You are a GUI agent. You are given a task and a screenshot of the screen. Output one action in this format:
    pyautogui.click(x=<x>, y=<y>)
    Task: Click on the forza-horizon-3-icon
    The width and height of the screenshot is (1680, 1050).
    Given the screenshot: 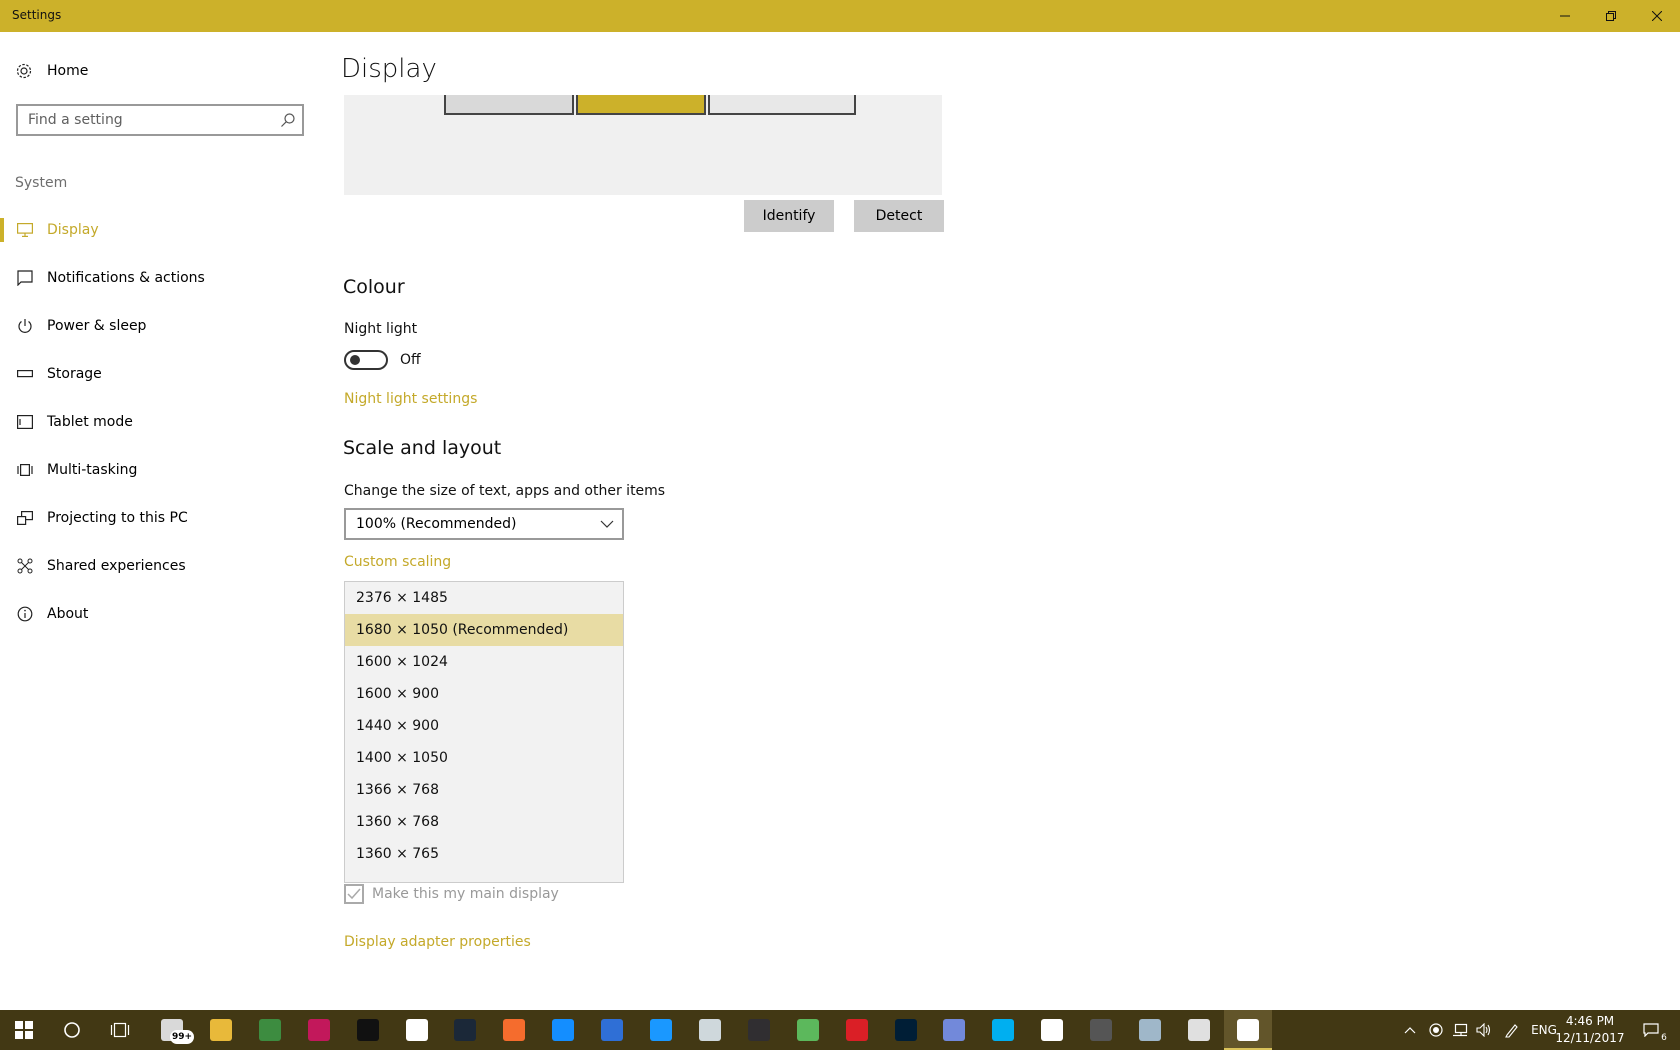 What is the action you would take?
    pyautogui.click(x=318, y=1030)
    